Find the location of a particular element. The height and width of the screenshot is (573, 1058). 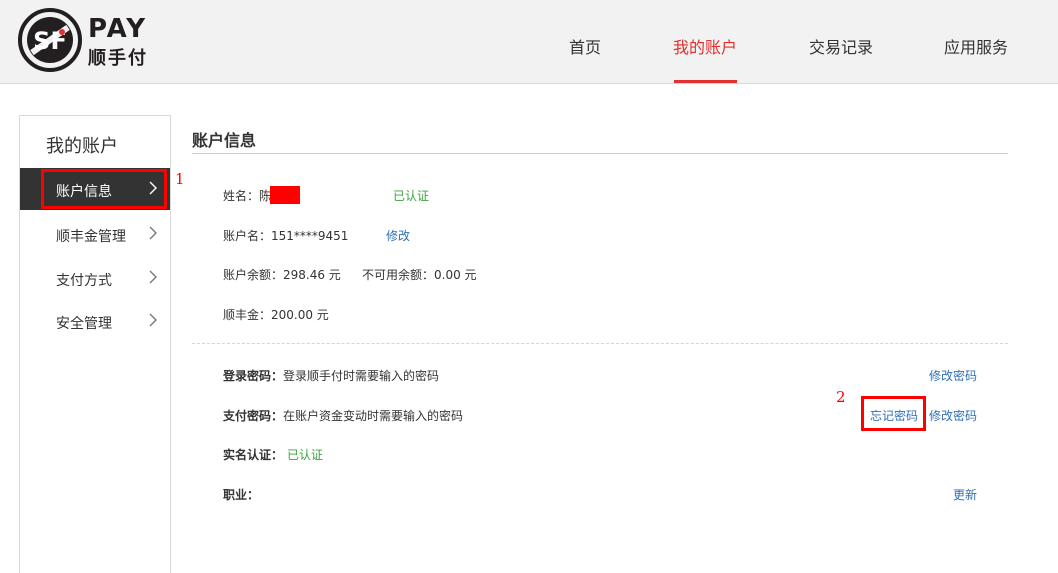

highlight-box-forgot-password is located at coordinates (893, 413).